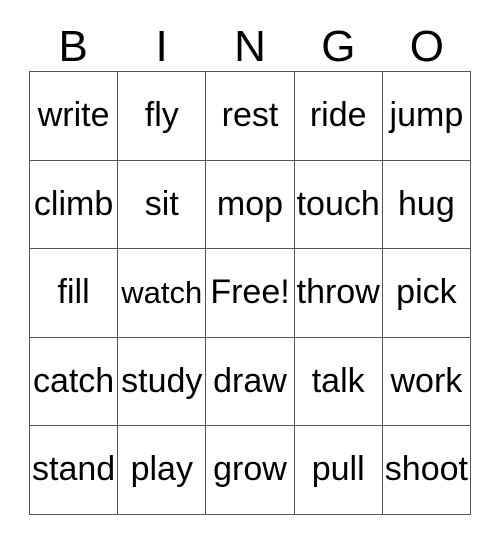  I want to click on bingo-cell: fly, so click(162, 116).